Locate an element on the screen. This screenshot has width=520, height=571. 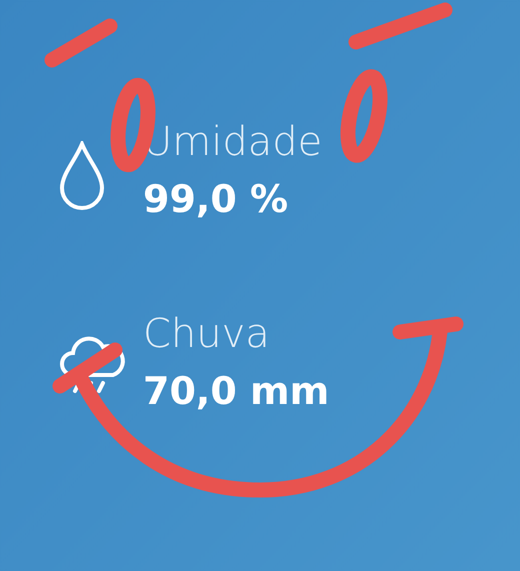
reading-value: 70,0 mm is located at coordinates (236, 391).